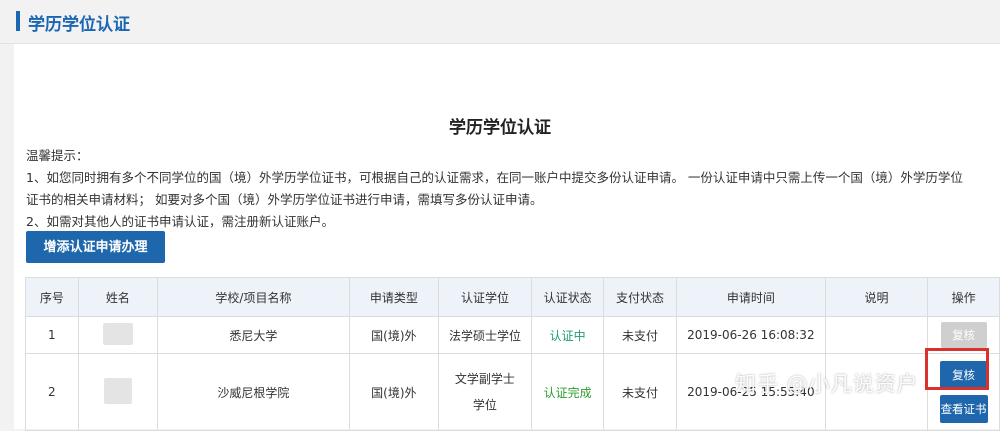 The height and width of the screenshot is (431, 1000). I want to click on row-note, so click(876, 335).